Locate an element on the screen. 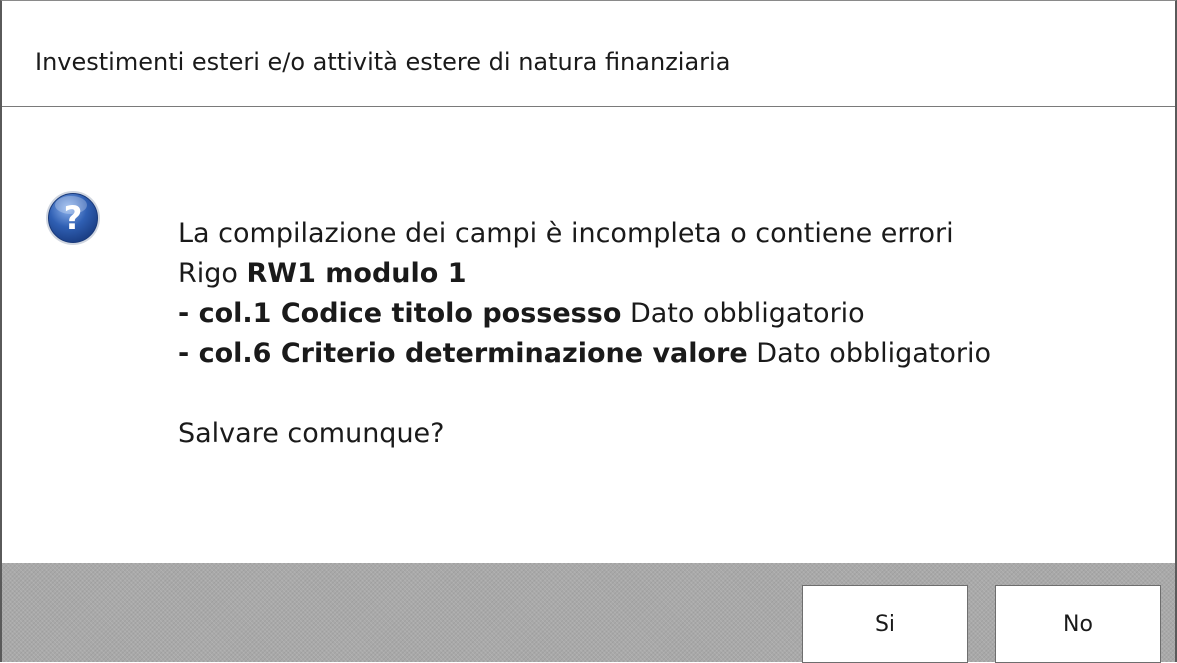 The width and height of the screenshot is (1177, 663). no-button-label: No is located at coordinates (1078, 624).